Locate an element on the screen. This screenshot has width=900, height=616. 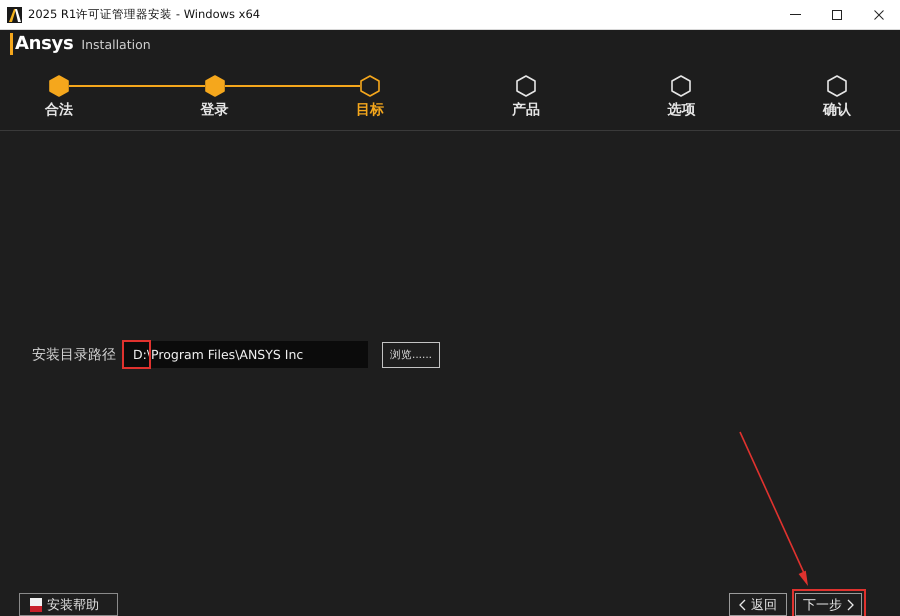
ansys-logo: Ansys is located at coordinates (42, 44).